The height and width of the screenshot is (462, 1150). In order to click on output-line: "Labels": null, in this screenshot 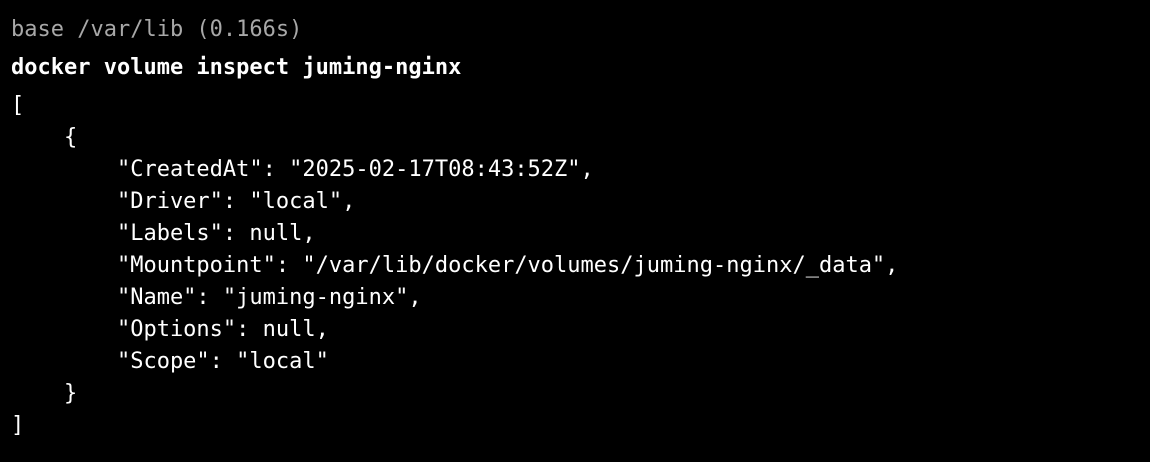, I will do `click(163, 233)`.